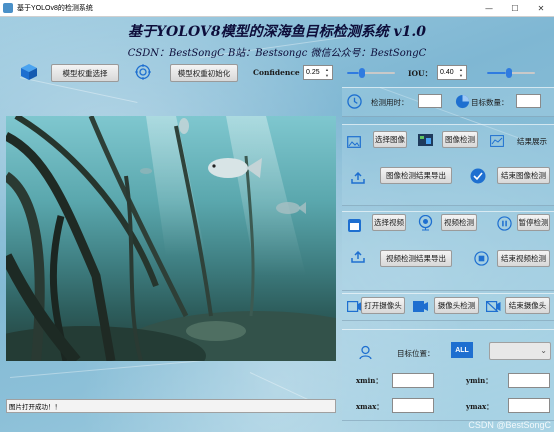  What do you see at coordinates (29, 72) in the screenshot?
I see `cube-icon` at bounding box center [29, 72].